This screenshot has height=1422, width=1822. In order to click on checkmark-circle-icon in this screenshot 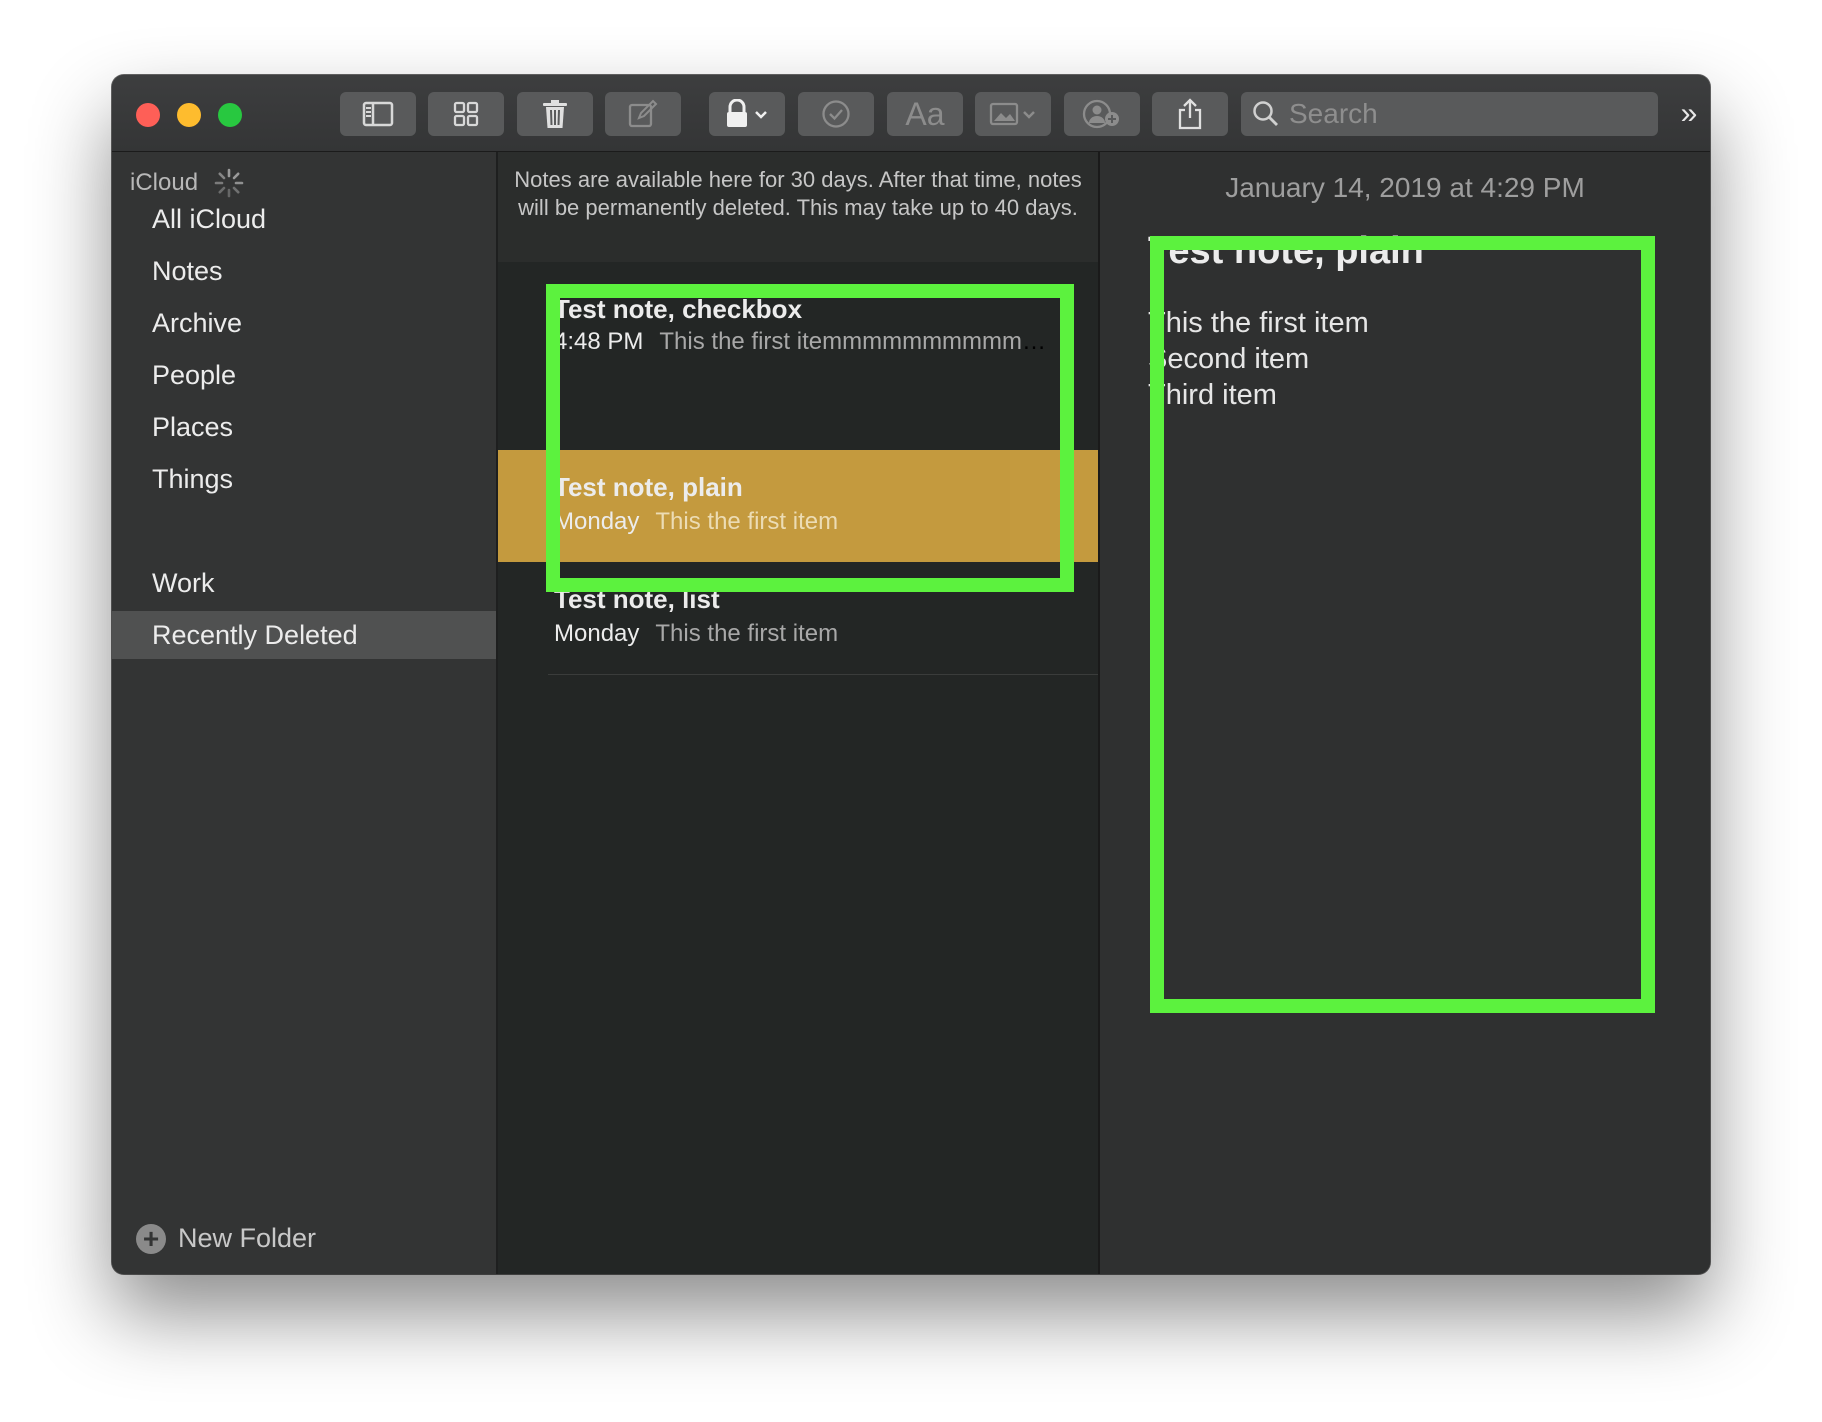, I will do `click(836, 114)`.